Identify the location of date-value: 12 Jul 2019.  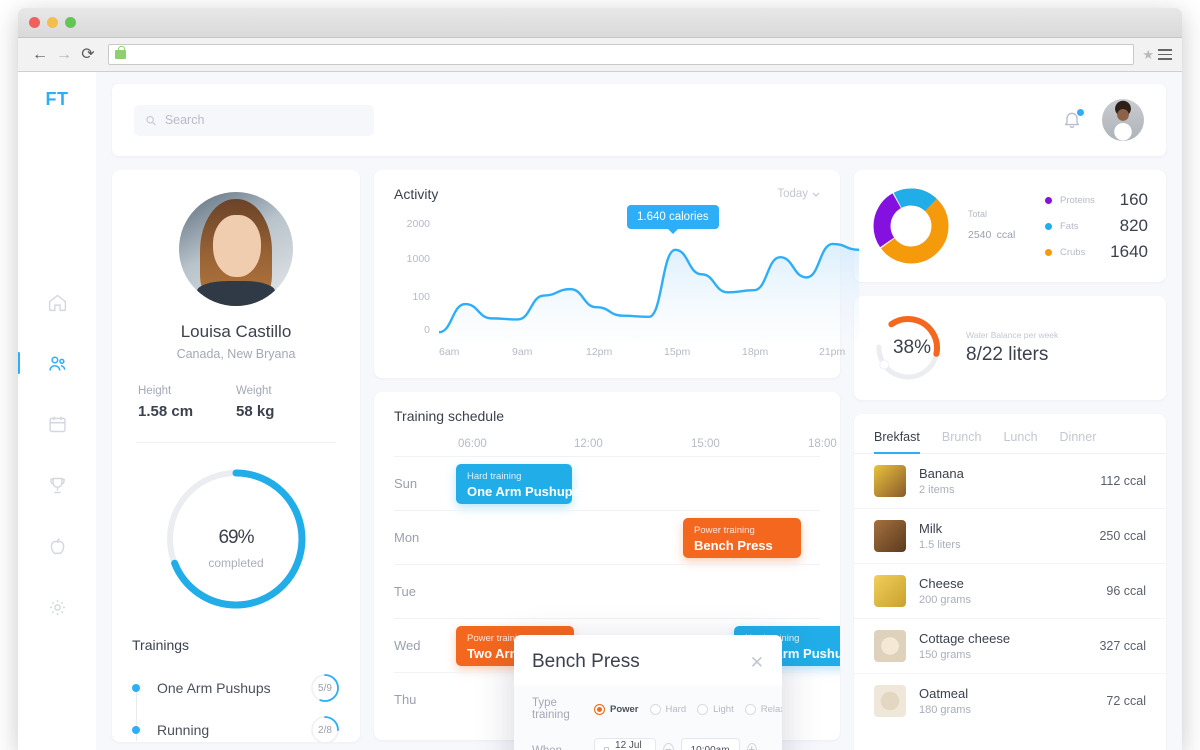
(628, 744).